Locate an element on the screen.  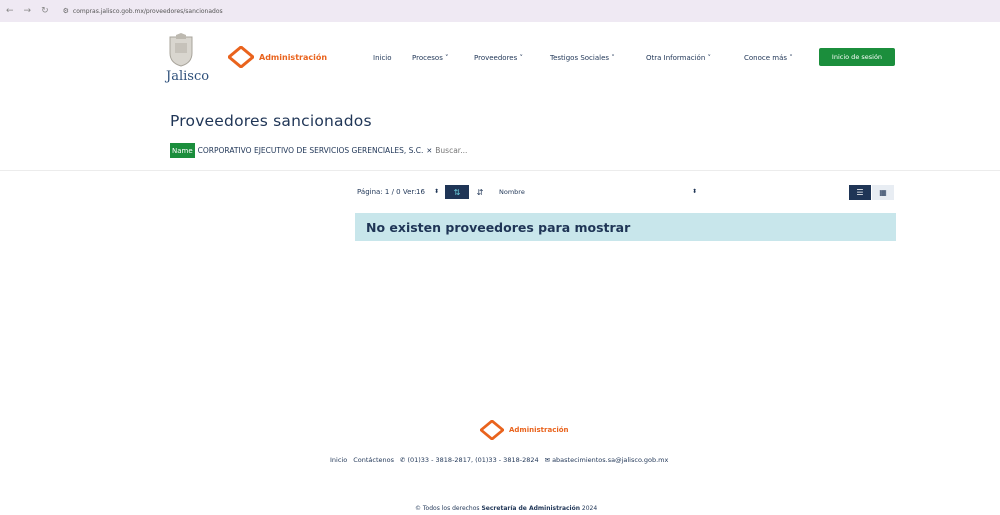
per-page-arrow-icon: ⬍ is located at coordinates (436, 191).